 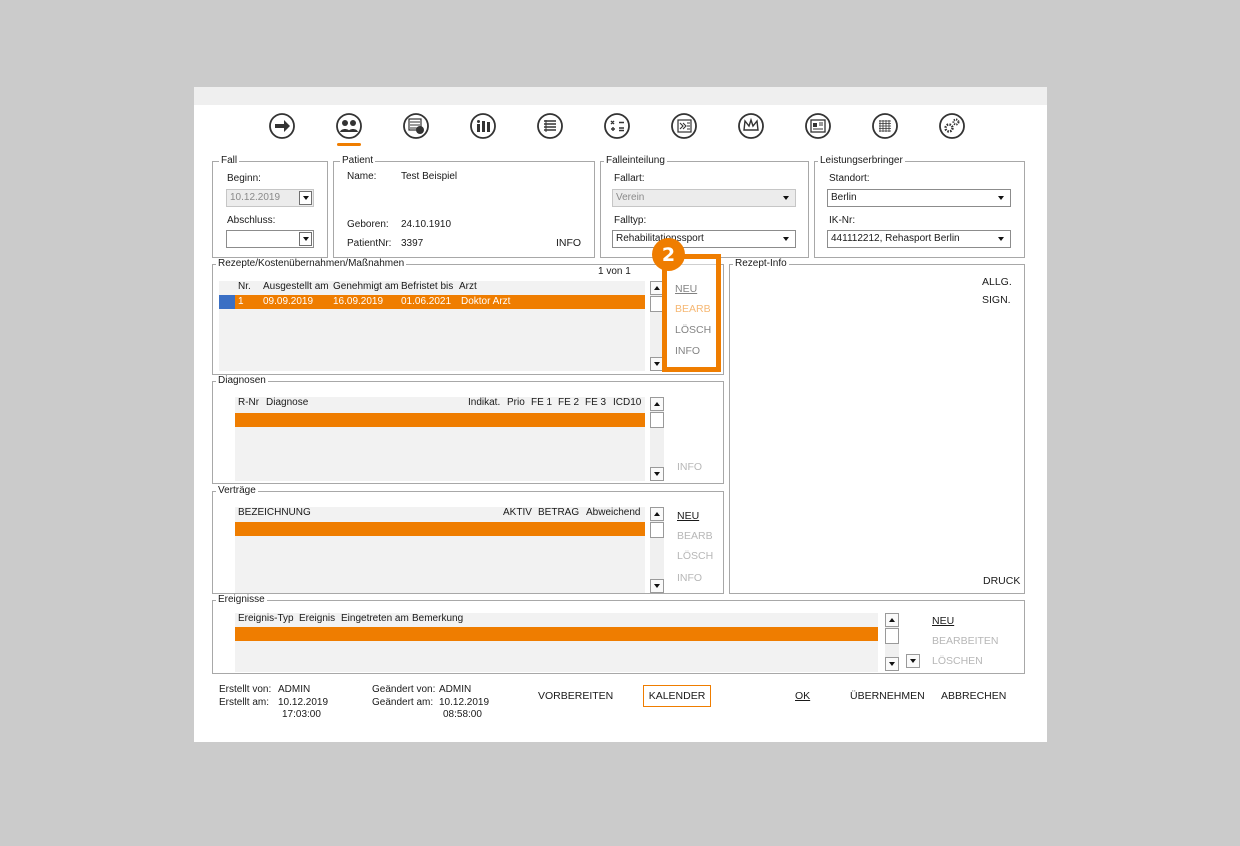 What do you see at coordinates (877, 426) in the screenshot?
I see `rezept-info-group: Rezept-Info` at bounding box center [877, 426].